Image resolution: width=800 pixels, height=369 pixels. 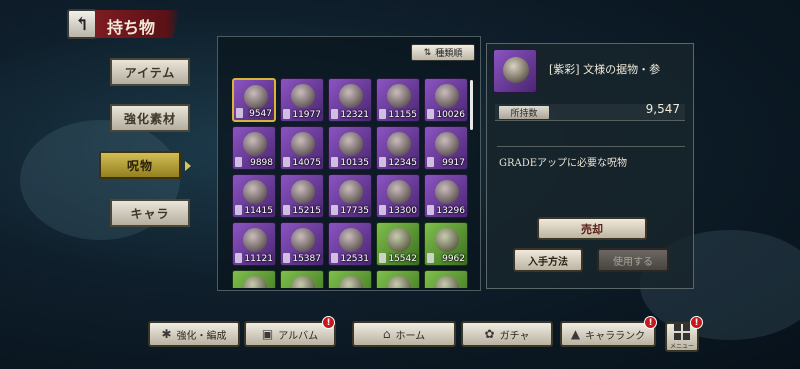 I want to click on item-cell: 15542, so click(x=398, y=244).